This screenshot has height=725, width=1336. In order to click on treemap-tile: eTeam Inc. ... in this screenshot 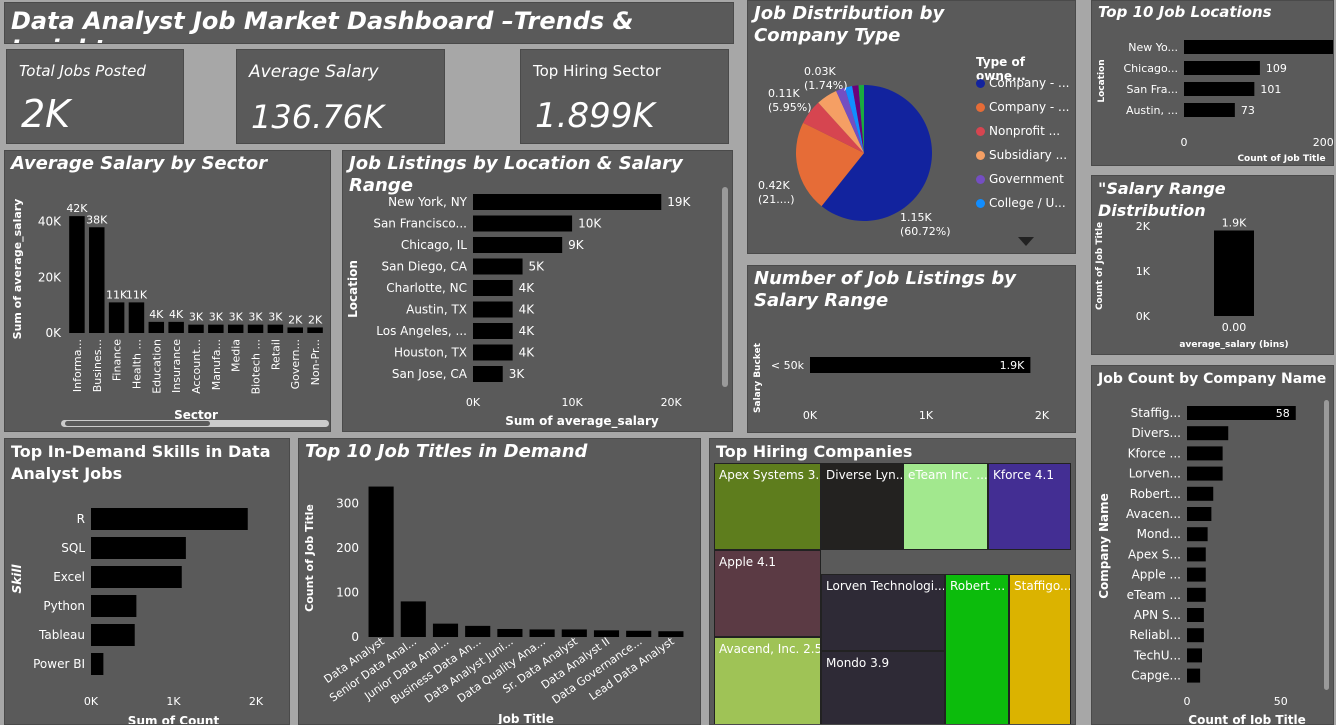, I will do `click(945, 506)`.